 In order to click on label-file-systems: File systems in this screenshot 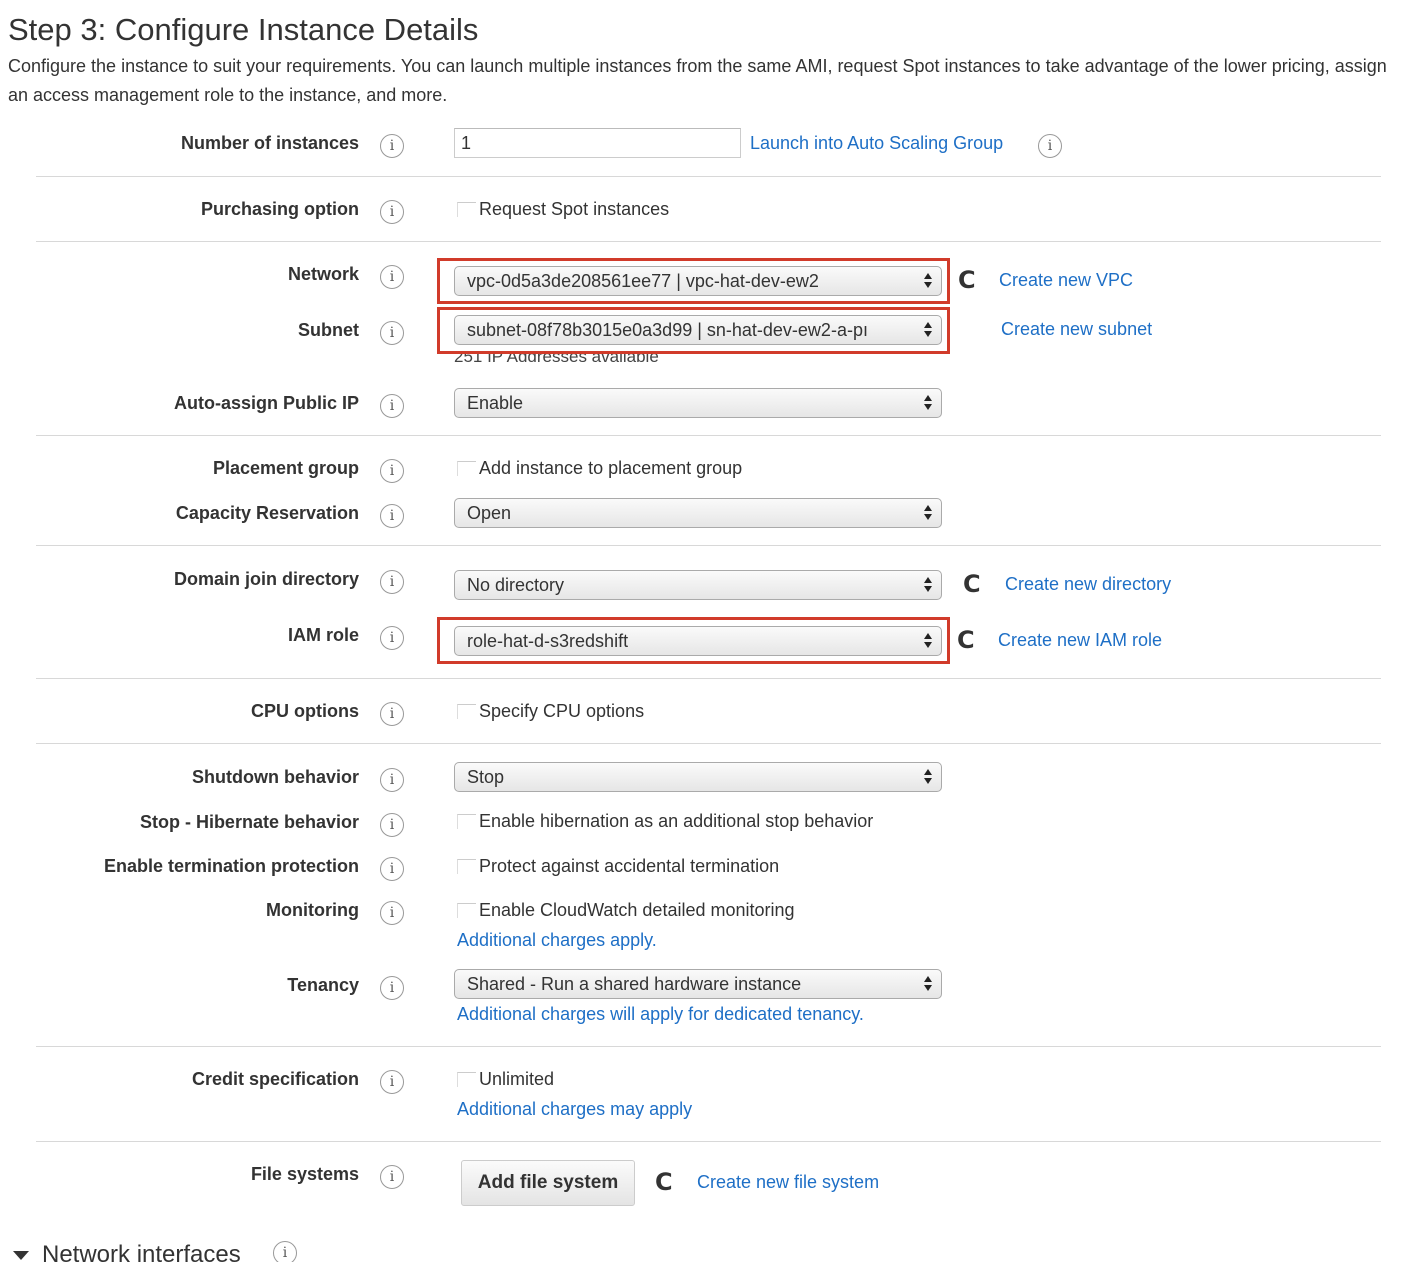, I will do `click(304, 1174)`.